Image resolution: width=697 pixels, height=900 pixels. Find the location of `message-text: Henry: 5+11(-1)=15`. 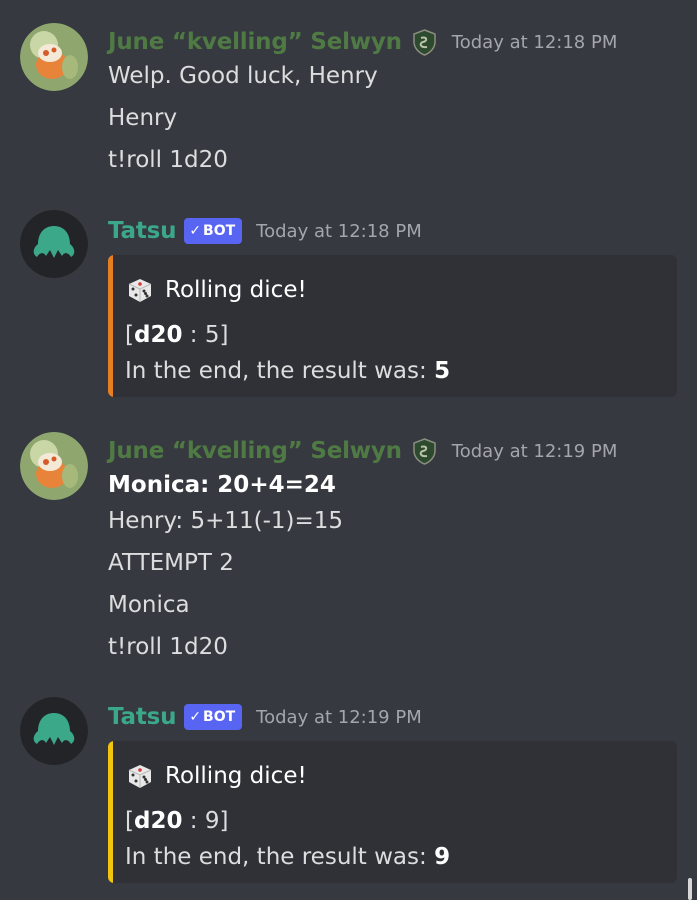

message-text: Henry: 5+11(-1)=15 is located at coordinates (226, 521).